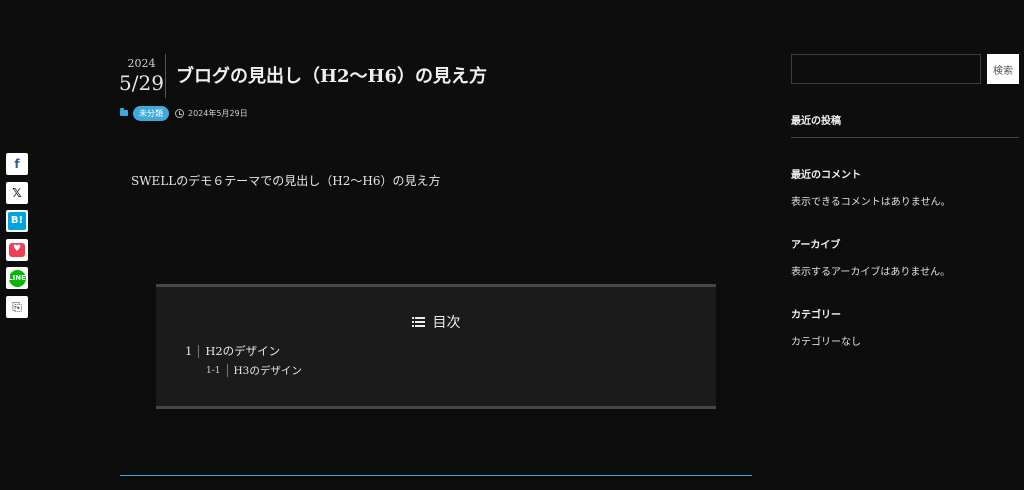 This screenshot has height=490, width=1024. I want to click on toc-item: 1 H2のデザイン, so click(232, 351).